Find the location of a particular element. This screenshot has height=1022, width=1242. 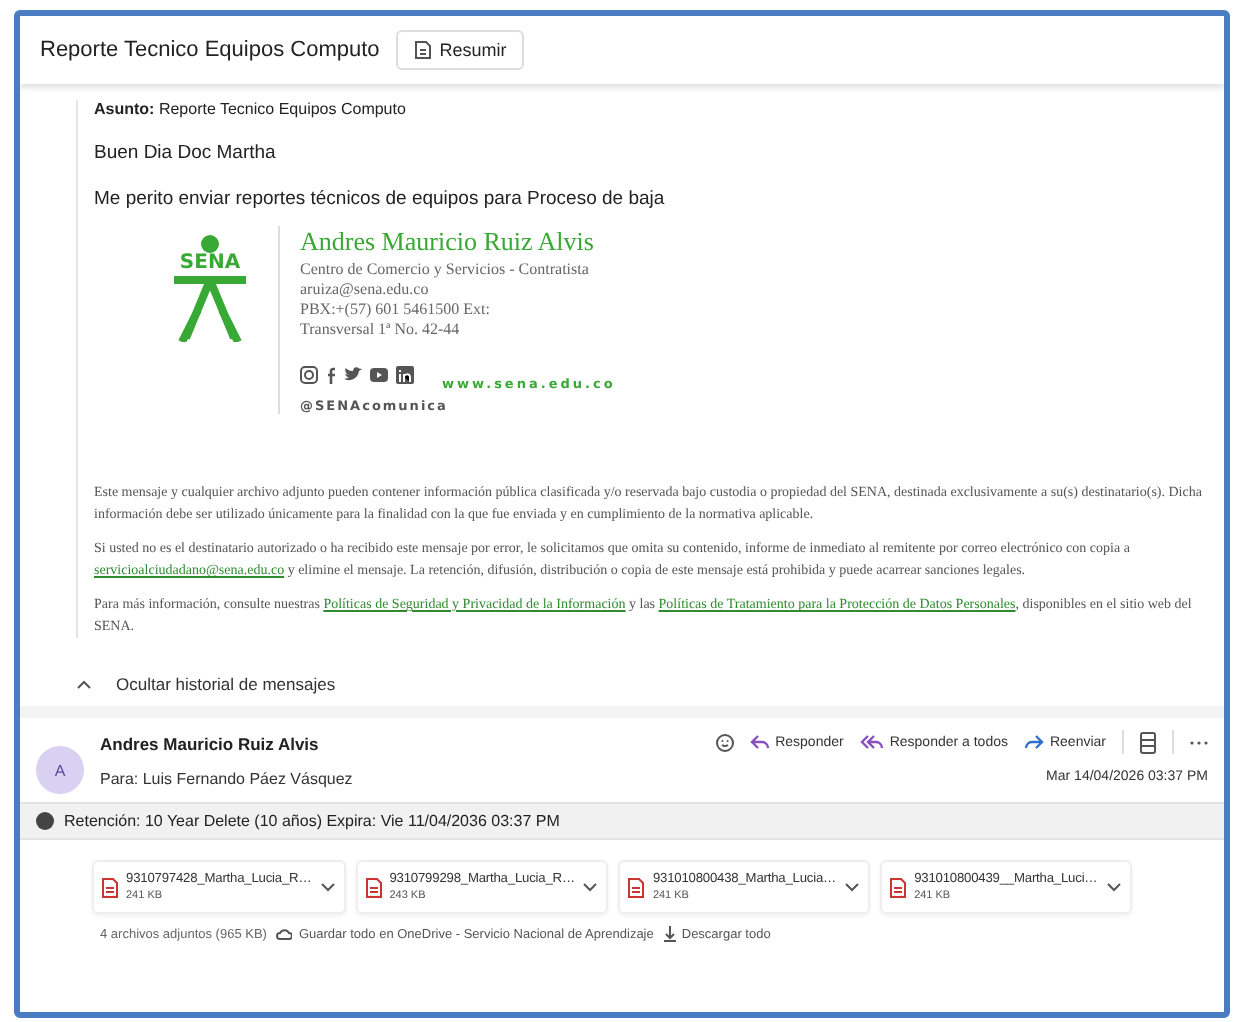

panel-icon is located at coordinates (1148, 742).